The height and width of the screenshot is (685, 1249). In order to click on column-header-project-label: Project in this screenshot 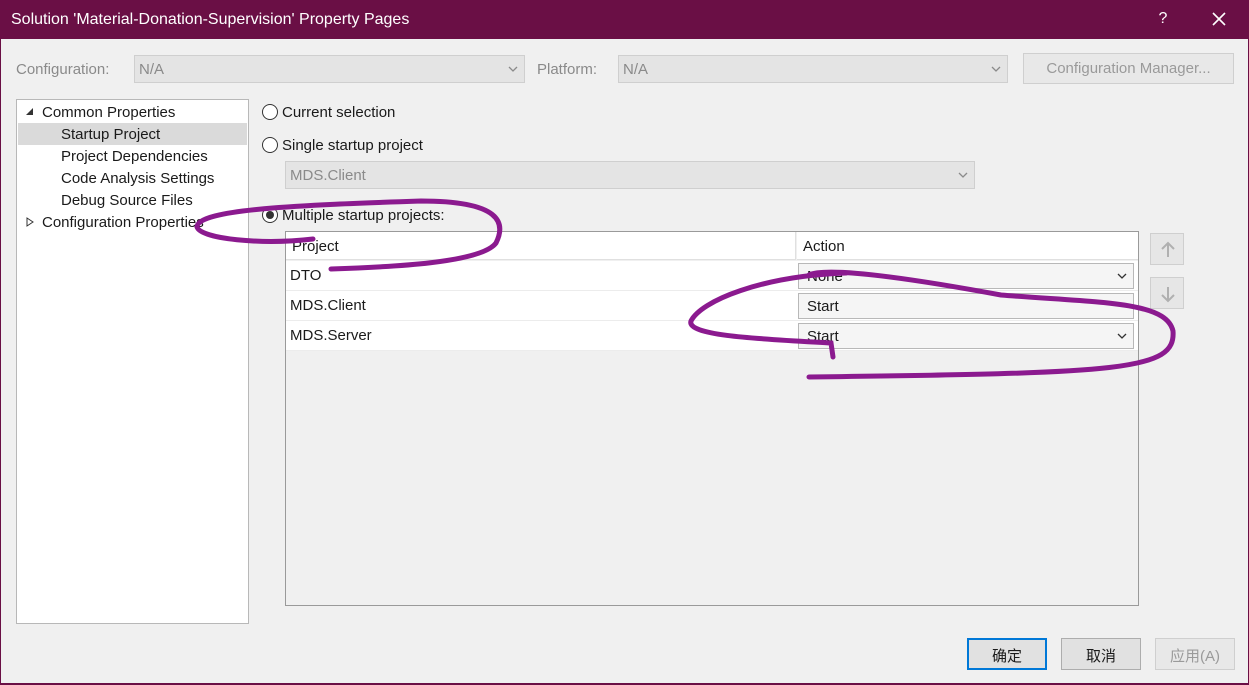, I will do `click(315, 246)`.